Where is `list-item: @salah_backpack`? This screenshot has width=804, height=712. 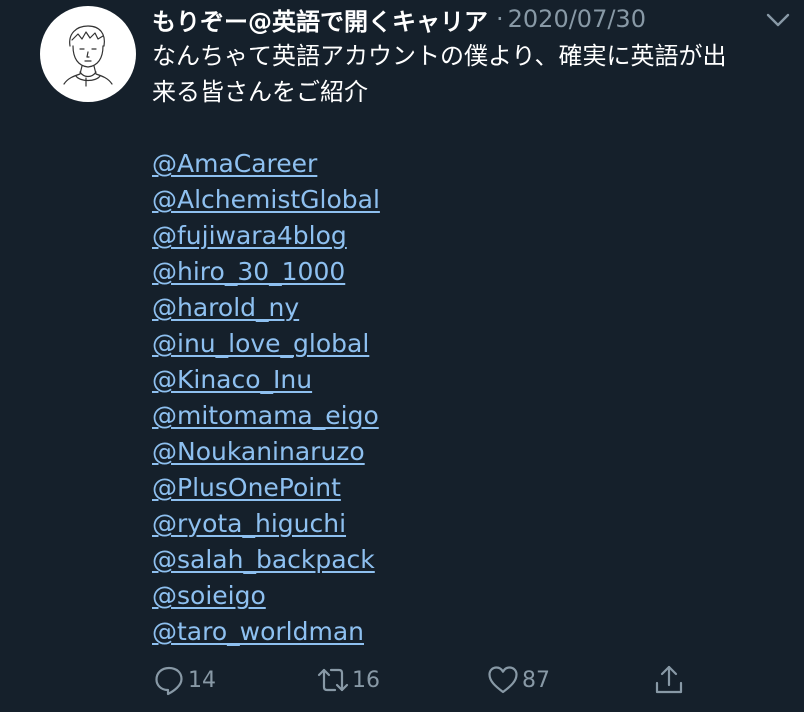 list-item: @salah_backpack is located at coordinates (266, 560).